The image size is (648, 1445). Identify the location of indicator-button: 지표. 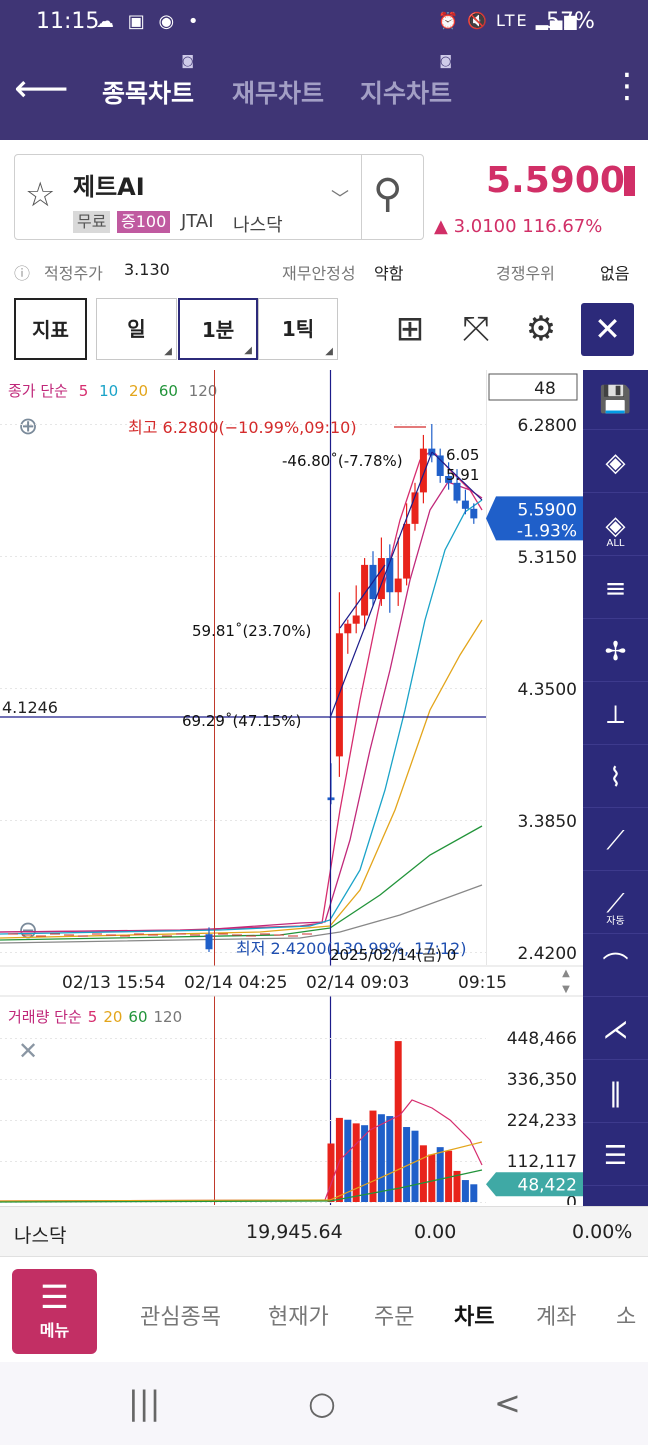
(50, 329).